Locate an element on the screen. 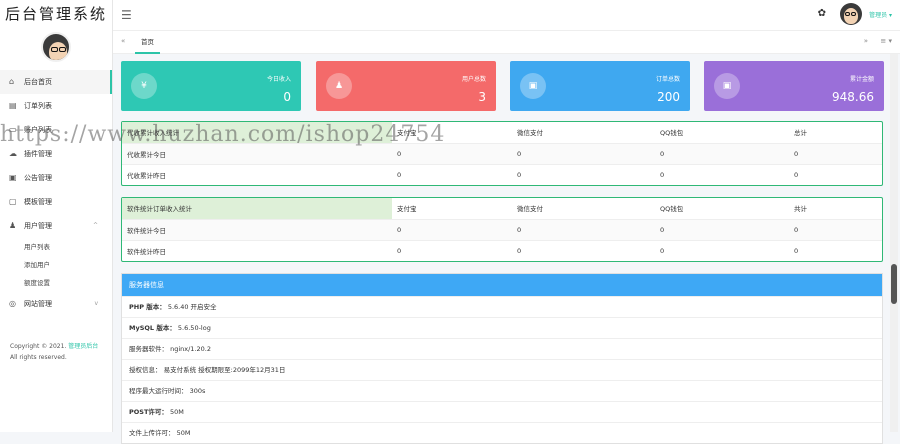 Image resolution: width=900 pixels, height=444 pixels. copyright-link: 管理员后台 is located at coordinates (83, 346).